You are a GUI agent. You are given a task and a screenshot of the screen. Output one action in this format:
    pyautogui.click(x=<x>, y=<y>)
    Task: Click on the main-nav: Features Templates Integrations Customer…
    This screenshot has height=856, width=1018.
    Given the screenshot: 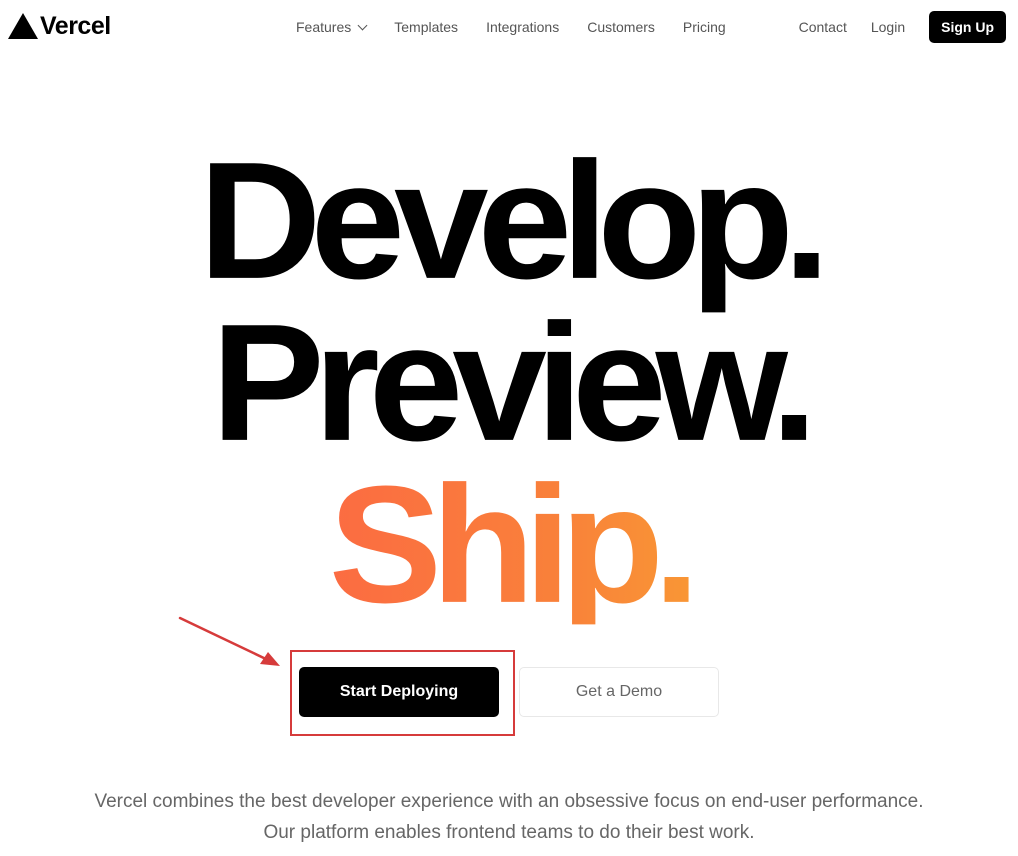 What is the action you would take?
    pyautogui.click(x=525, y=27)
    